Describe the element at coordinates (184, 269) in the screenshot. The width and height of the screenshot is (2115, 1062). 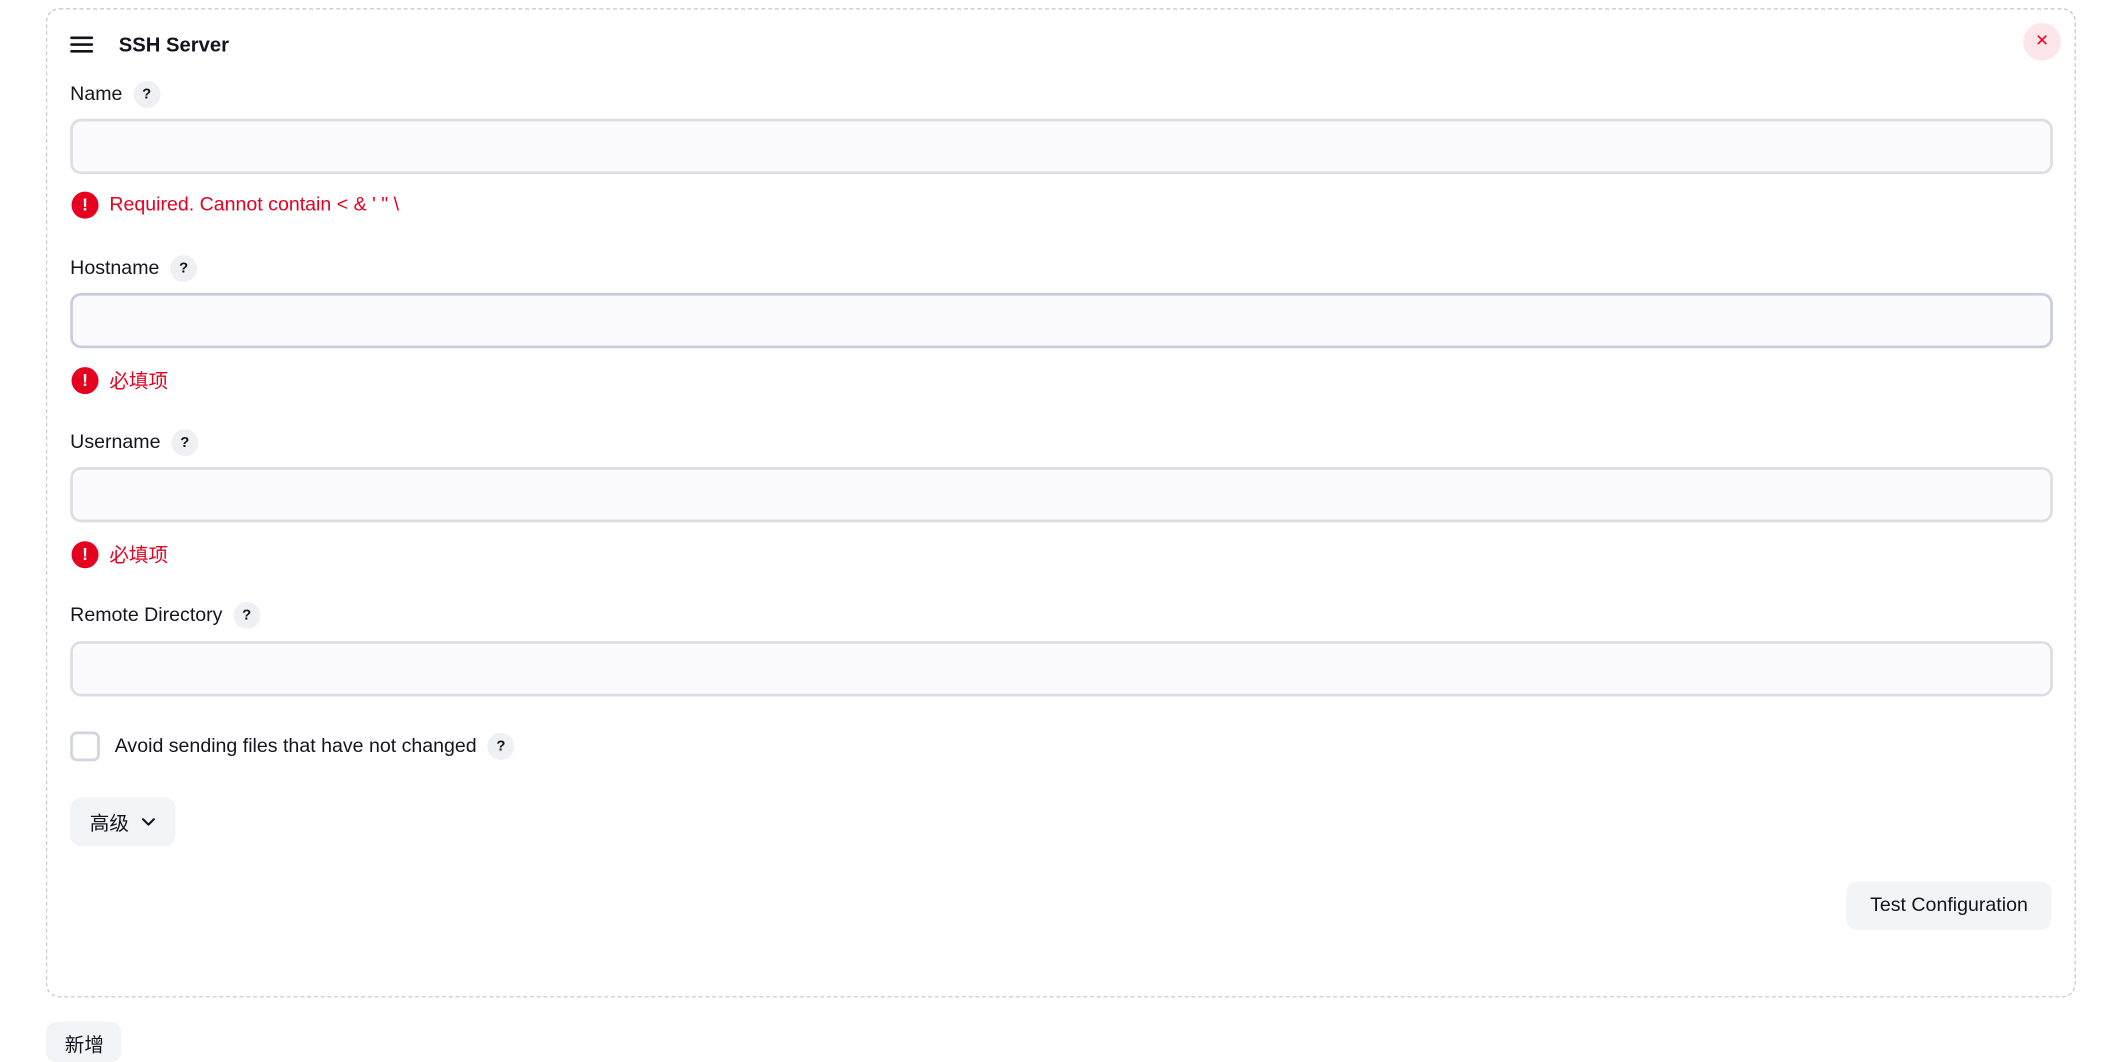
I see `hostname-help-icon: ?` at that location.